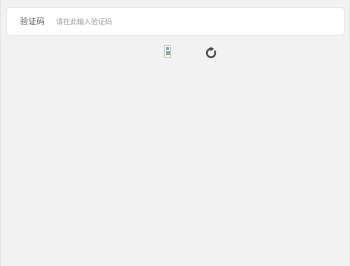  What do you see at coordinates (191, 21) in the screenshot?
I see `captcha-input` at bounding box center [191, 21].